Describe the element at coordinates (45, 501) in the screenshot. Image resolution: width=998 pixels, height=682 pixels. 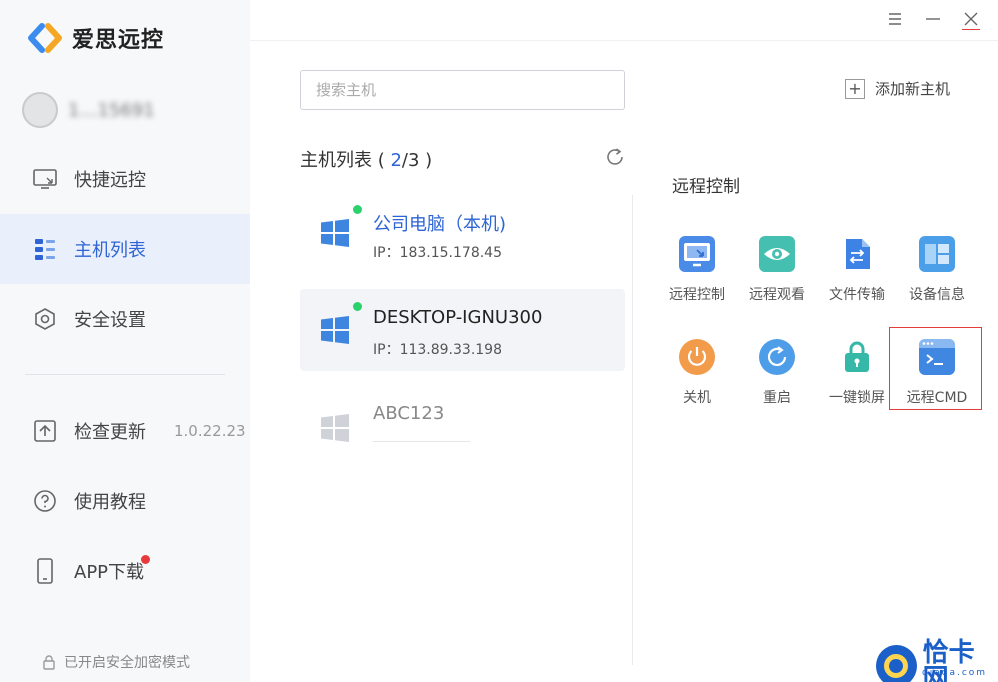
I see `help-icon` at that location.